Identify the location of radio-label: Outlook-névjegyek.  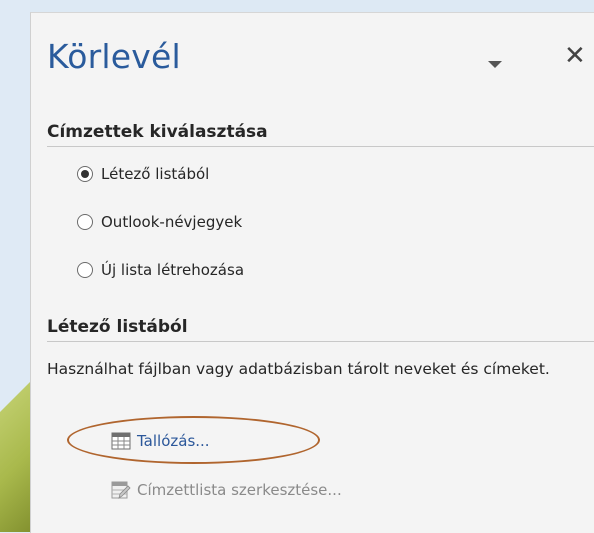
(172, 222).